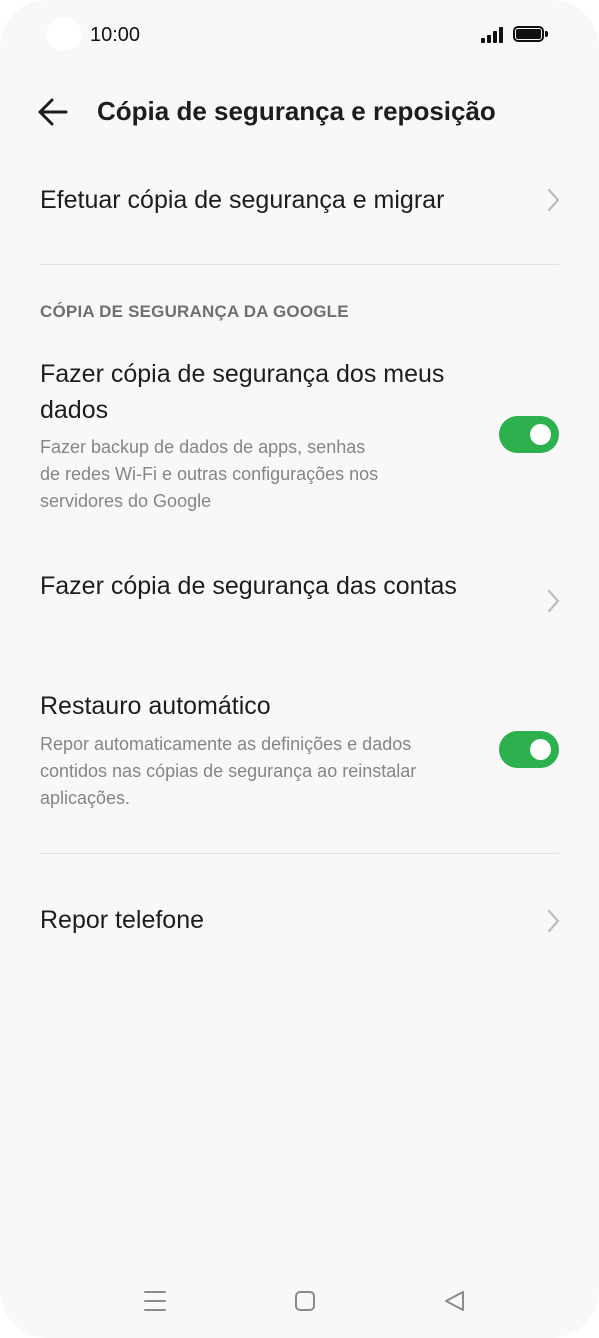 Image resolution: width=599 pixels, height=1338 pixels. Describe the element at coordinates (64, 34) in the screenshot. I see `front-camera-cutout` at that location.